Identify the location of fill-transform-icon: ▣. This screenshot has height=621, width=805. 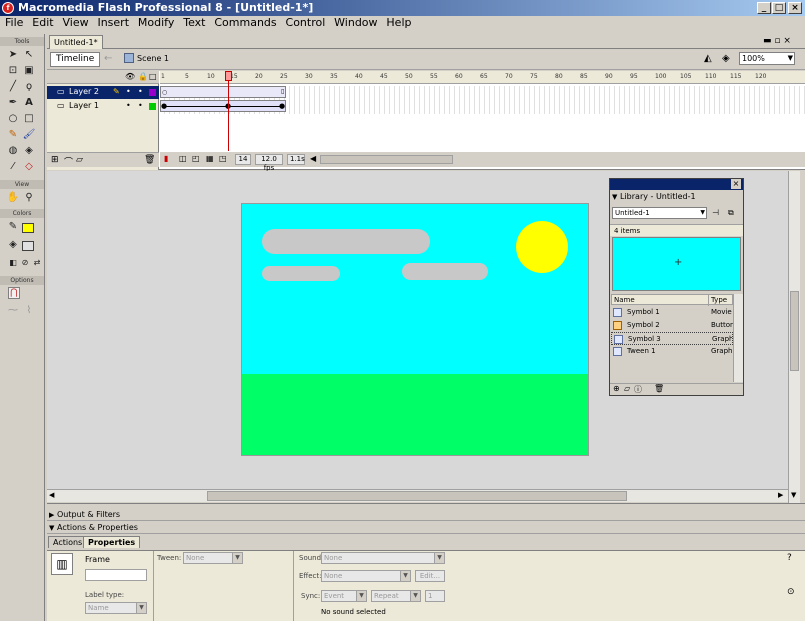
(29, 71).